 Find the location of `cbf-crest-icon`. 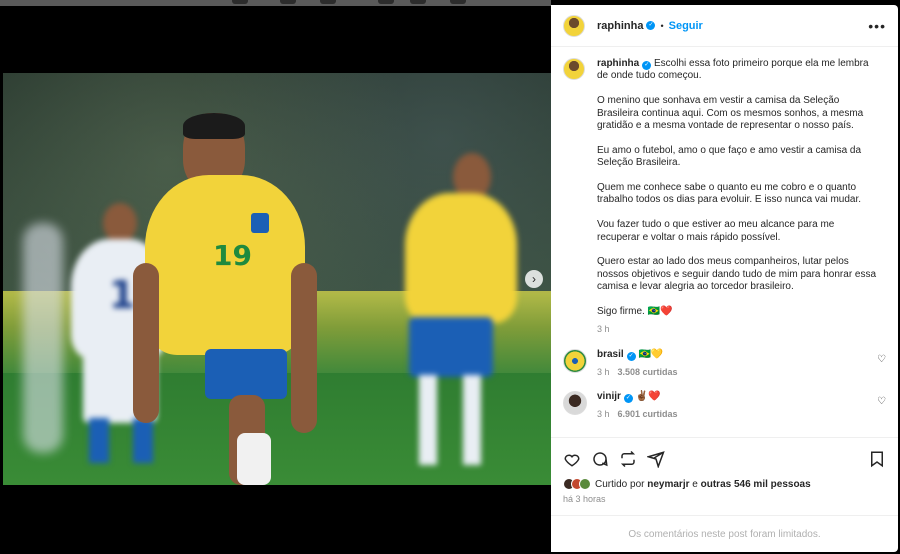

cbf-crest-icon is located at coordinates (260, 223).